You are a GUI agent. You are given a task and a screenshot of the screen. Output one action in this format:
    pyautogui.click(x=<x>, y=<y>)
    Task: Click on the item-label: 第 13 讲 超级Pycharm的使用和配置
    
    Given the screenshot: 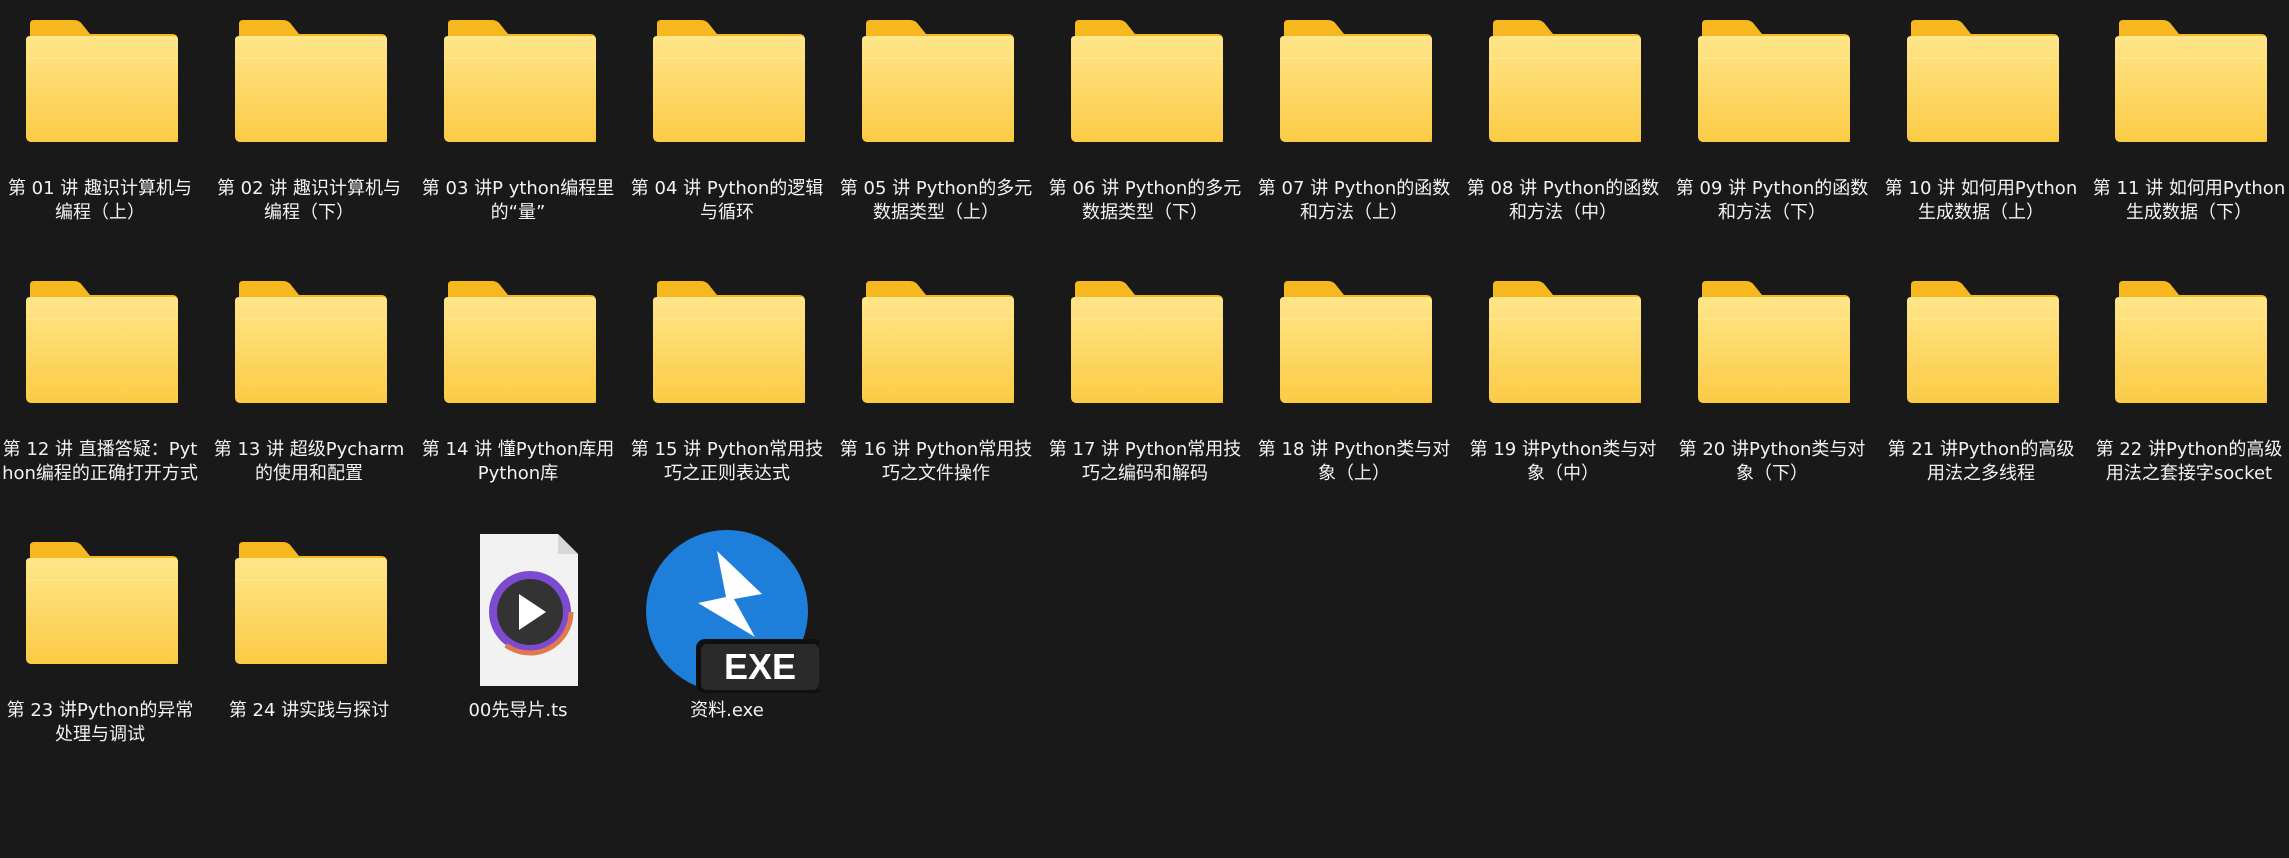 What is the action you would take?
    pyautogui.click(x=309, y=461)
    